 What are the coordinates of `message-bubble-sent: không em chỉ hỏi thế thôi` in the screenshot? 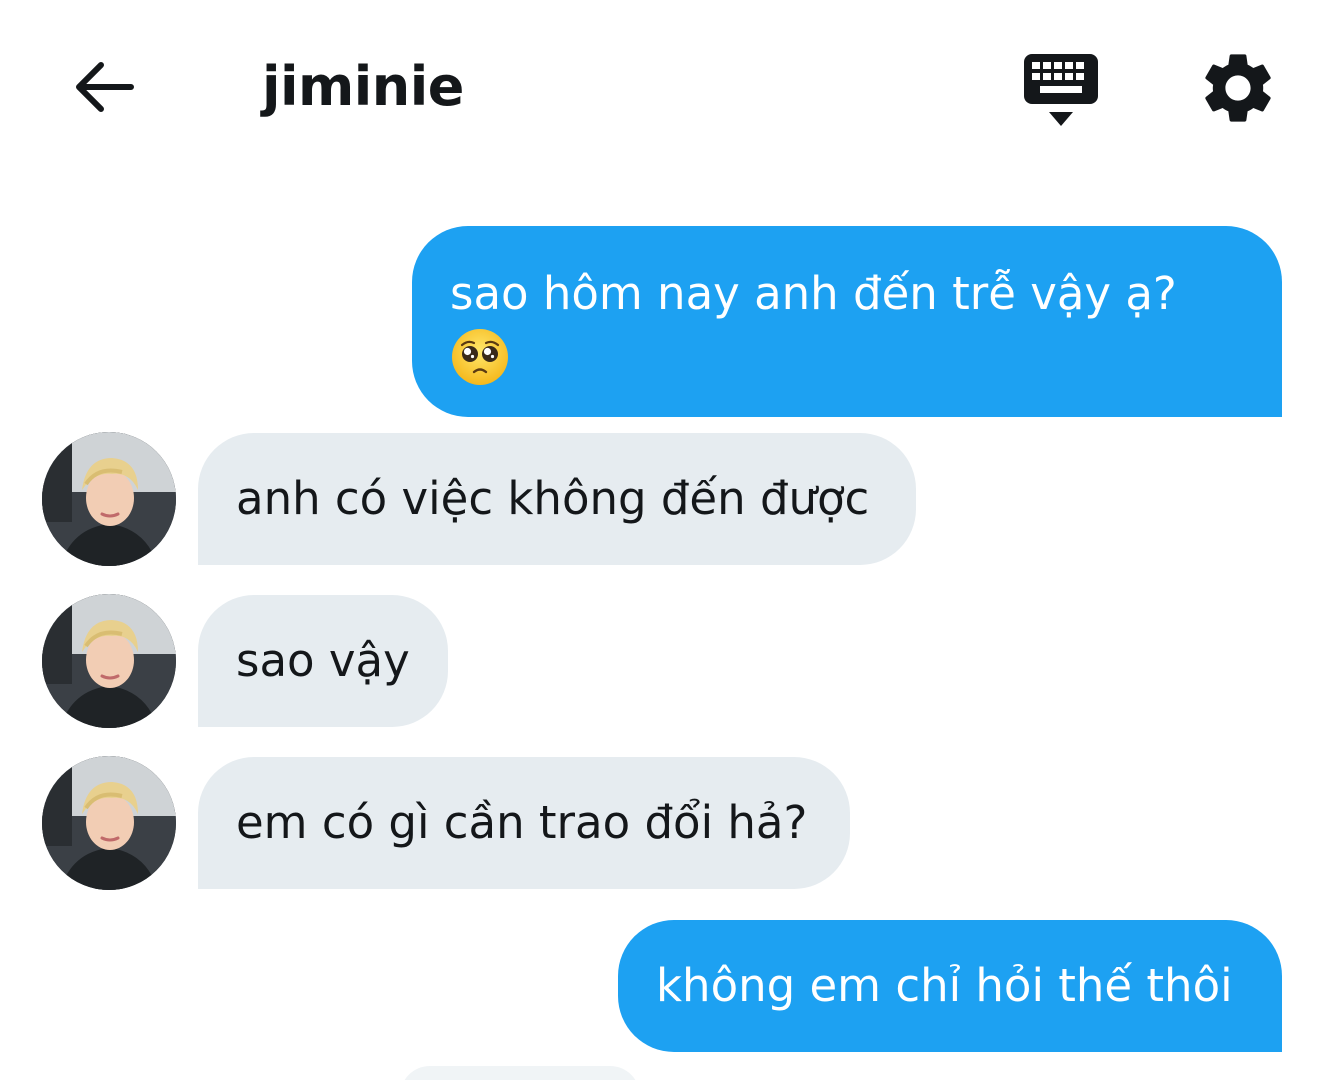 It's located at (950, 986).